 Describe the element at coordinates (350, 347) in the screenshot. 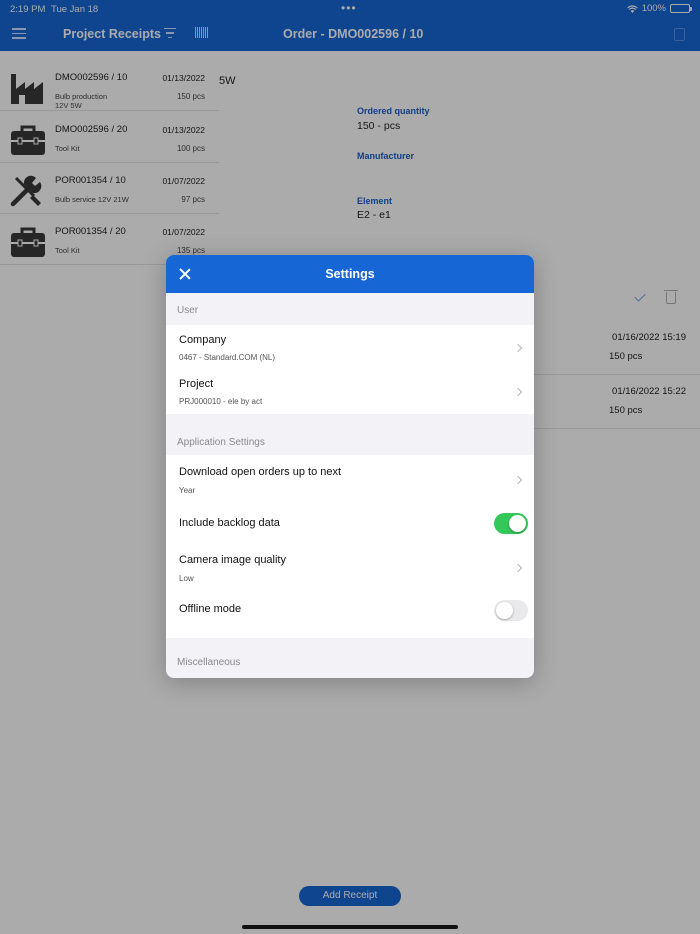

I see `company-setting: Company 0467 - Standard.COM (NL)` at that location.